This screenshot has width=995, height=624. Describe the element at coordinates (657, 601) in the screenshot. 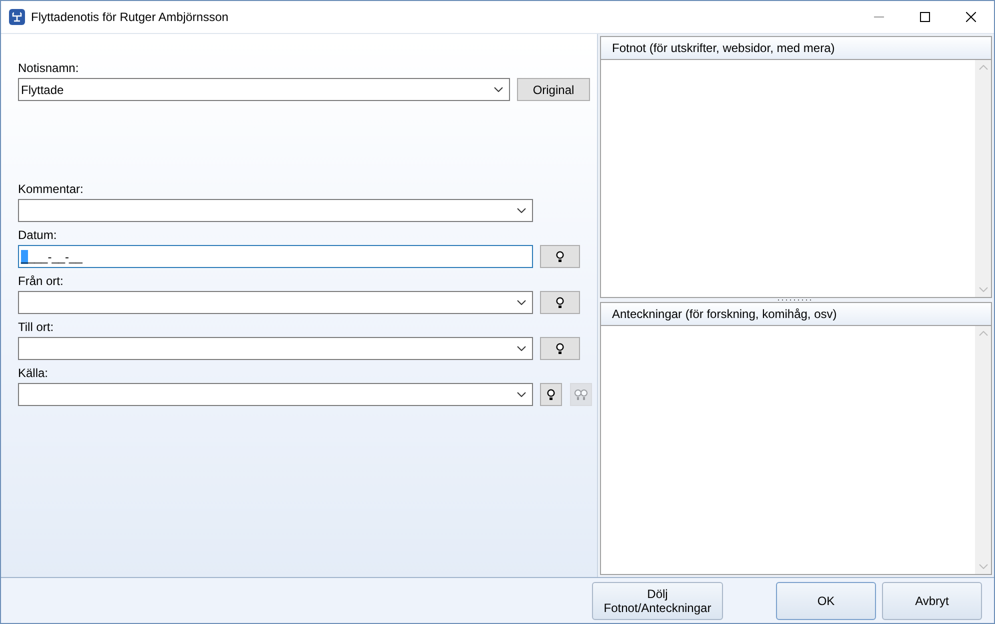

I see `hide-notes-button: Dölj Fotnot/Anteckningar` at that location.